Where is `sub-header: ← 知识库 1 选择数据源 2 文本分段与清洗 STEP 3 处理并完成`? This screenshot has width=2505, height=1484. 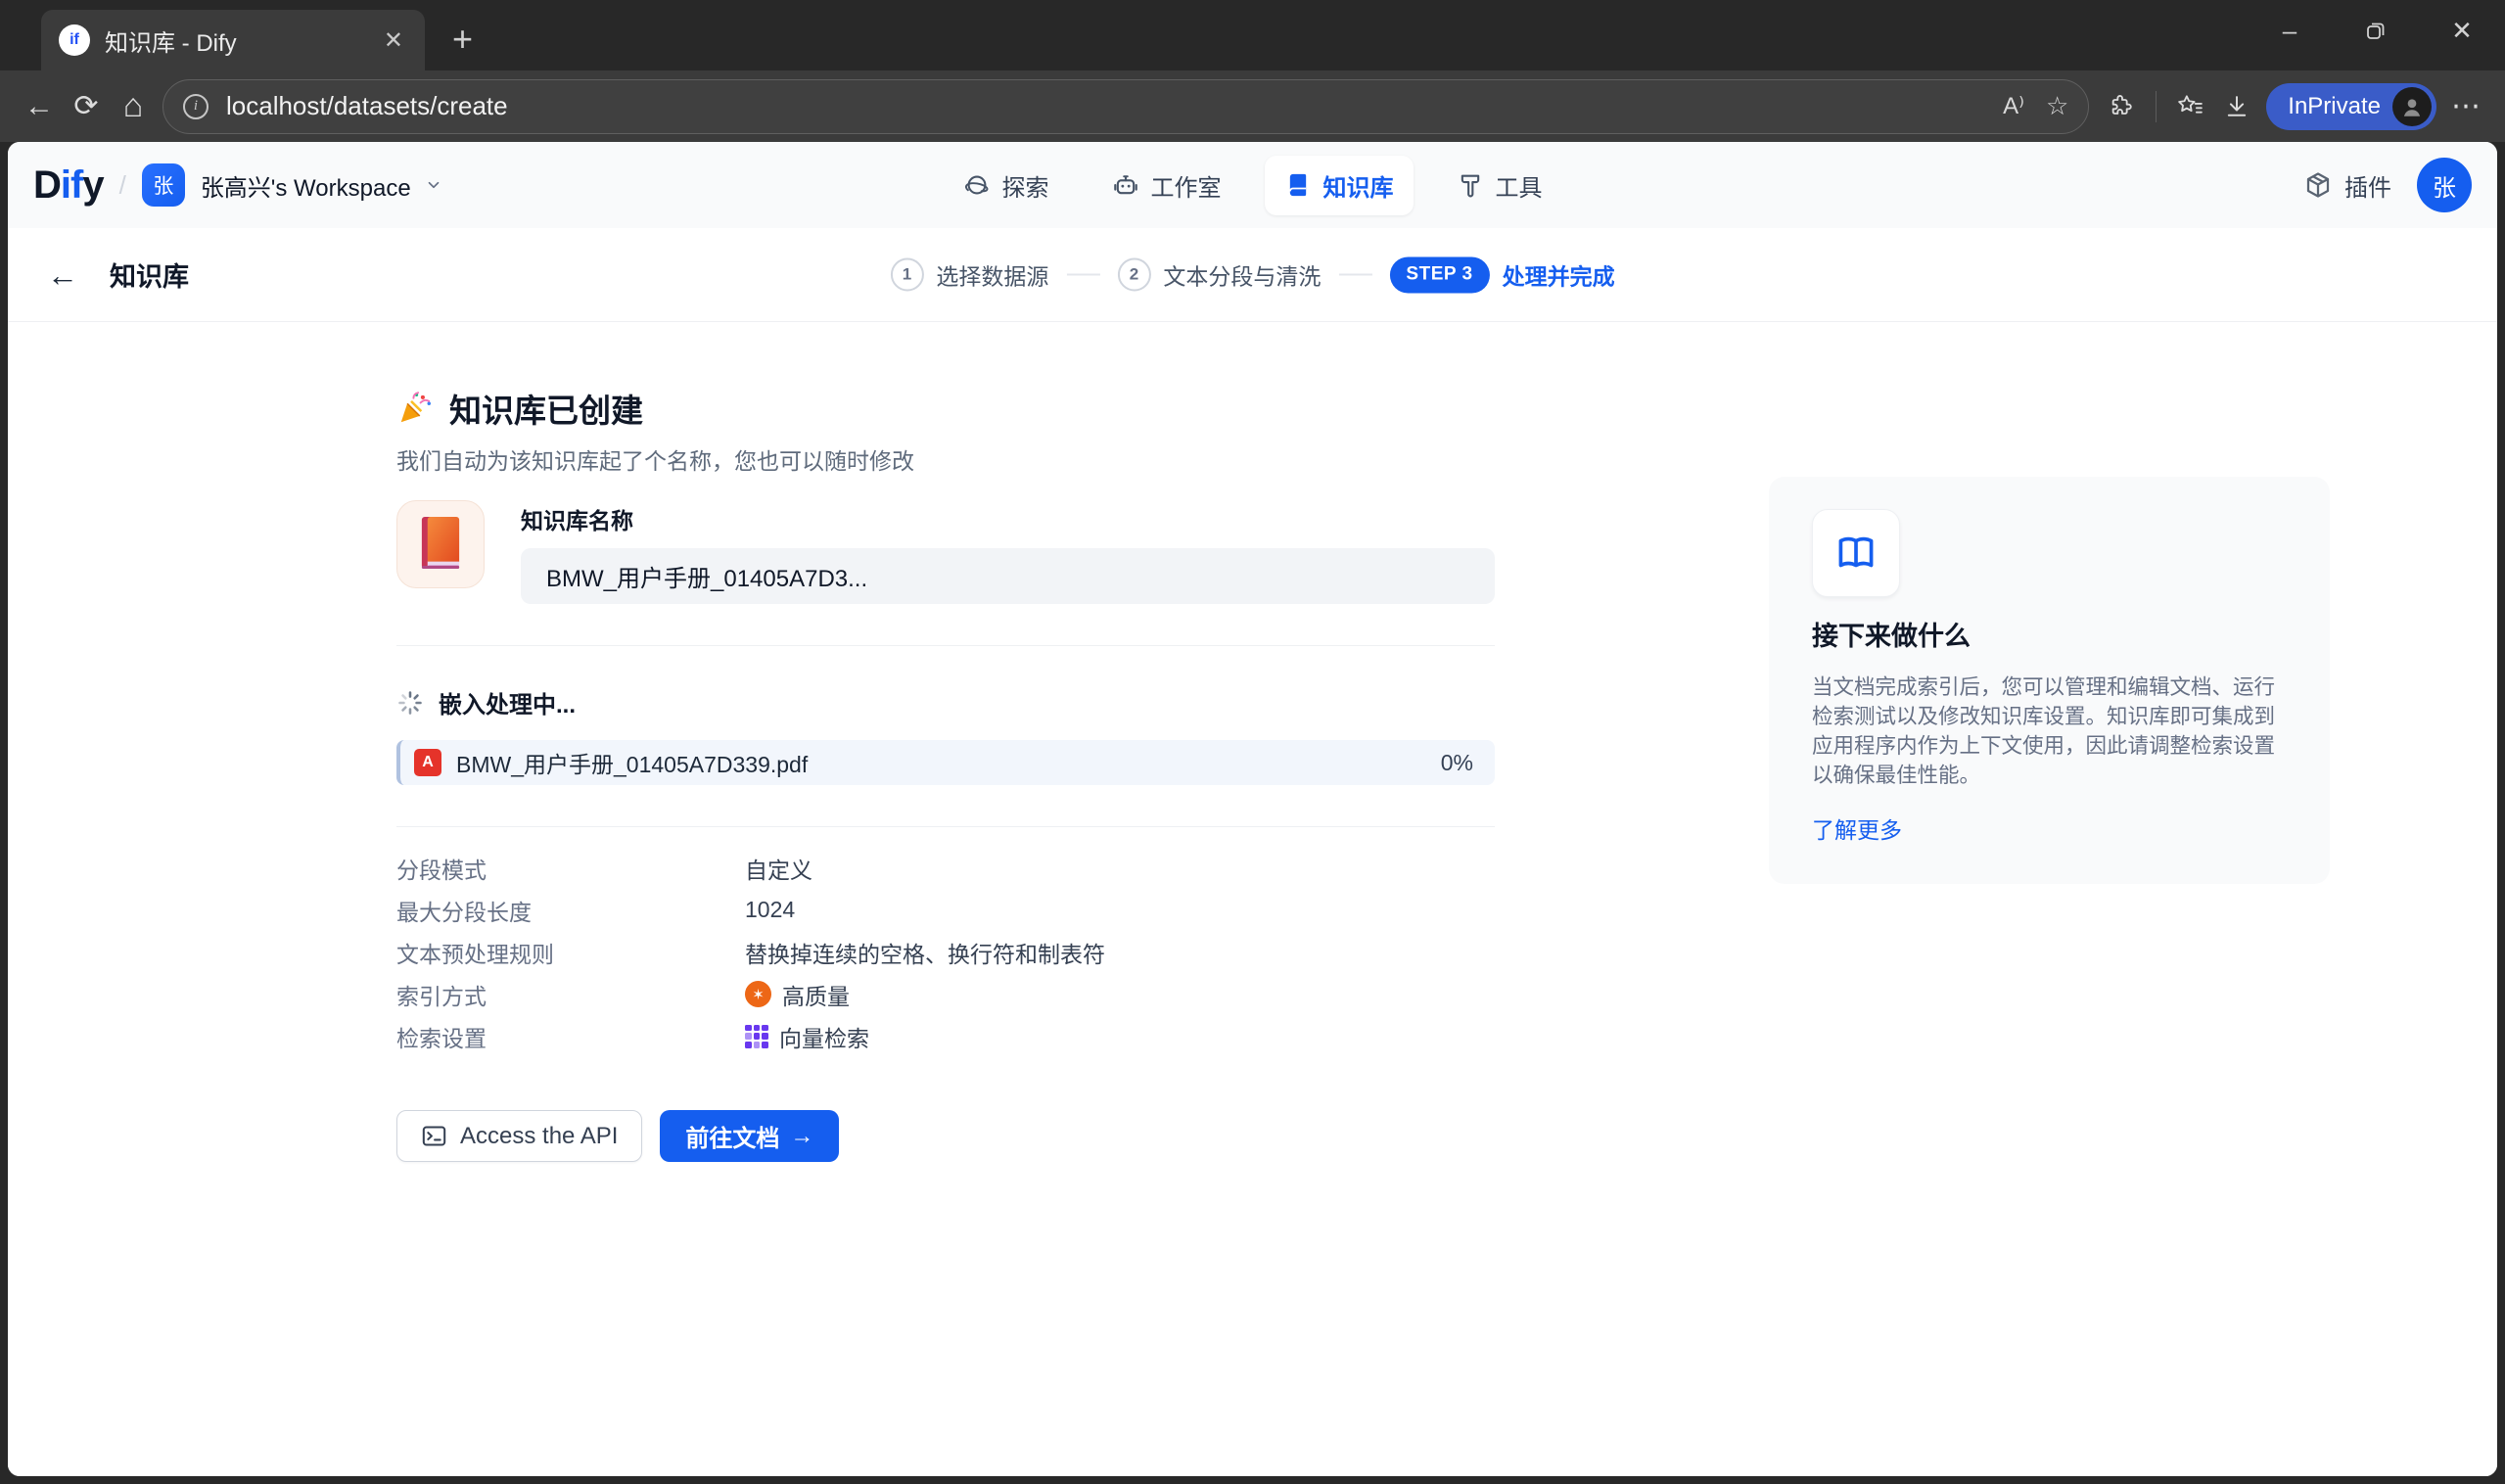 sub-header: ← 知识库 1 选择数据源 2 文本分段与清洗 STEP 3 处理并完成 is located at coordinates (1252, 275).